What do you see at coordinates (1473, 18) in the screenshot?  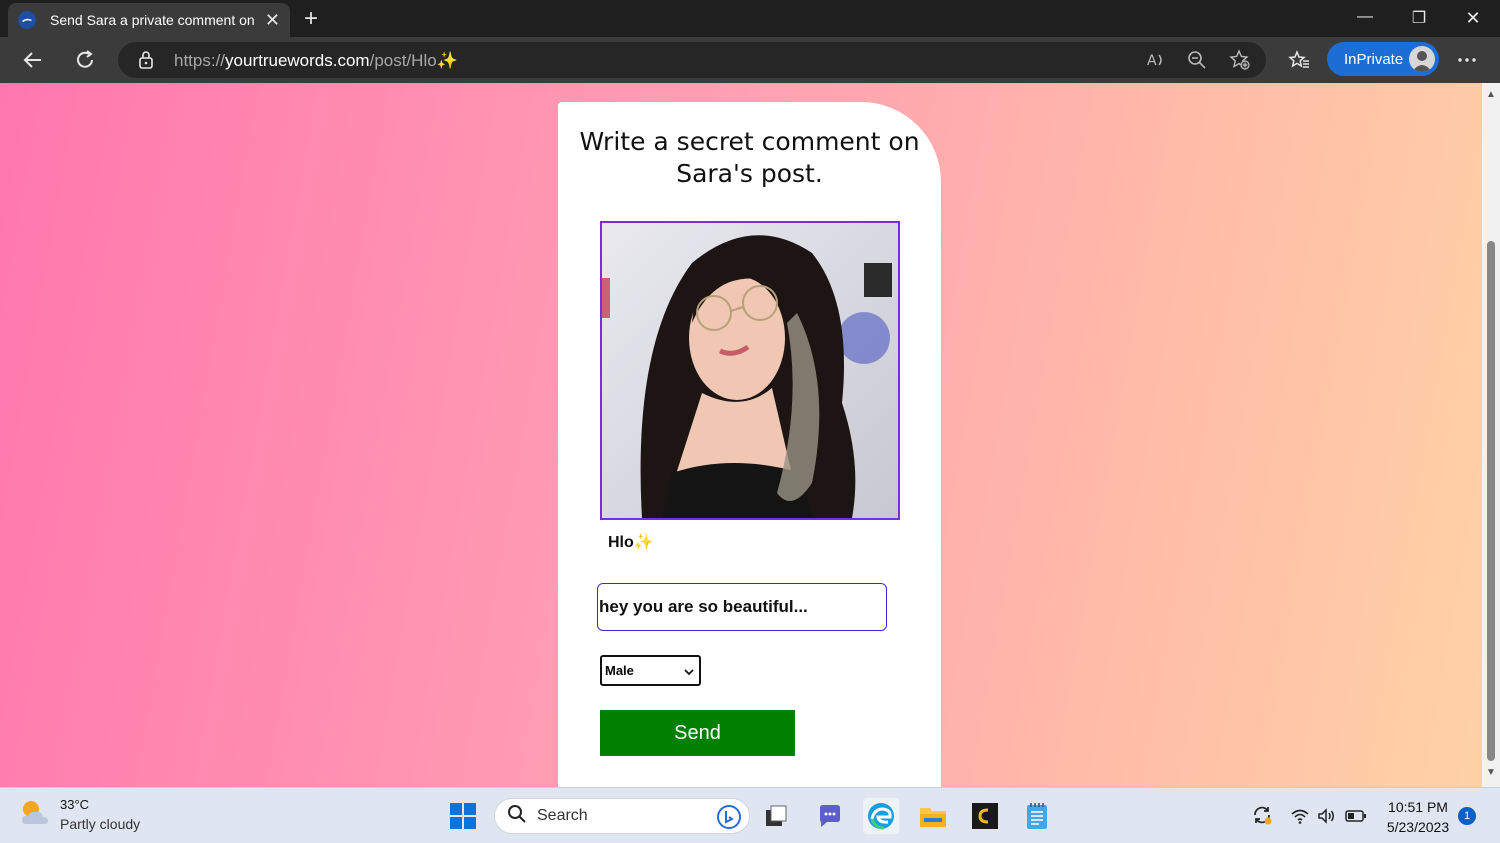 I see `close-window-icon: ✕` at bounding box center [1473, 18].